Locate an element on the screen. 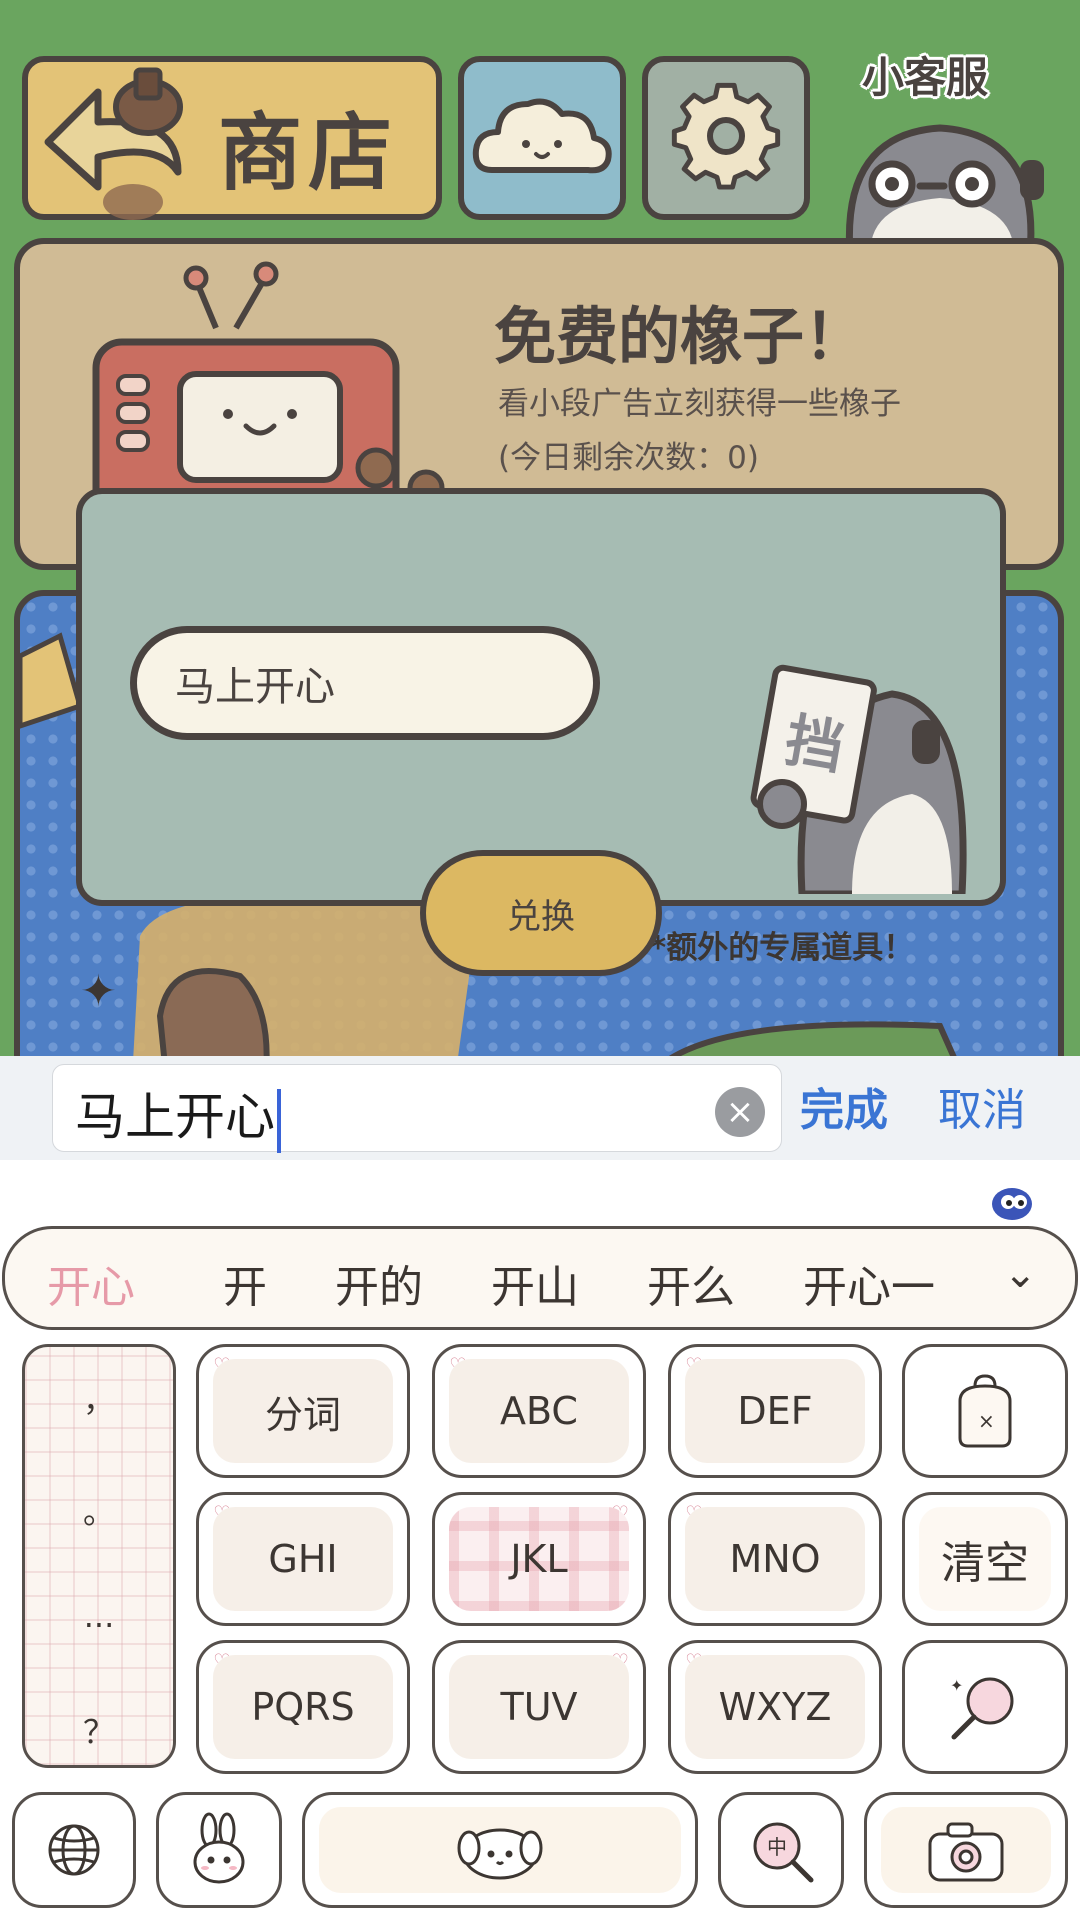  key-tuv: ♡ TUV is located at coordinates (539, 1707).